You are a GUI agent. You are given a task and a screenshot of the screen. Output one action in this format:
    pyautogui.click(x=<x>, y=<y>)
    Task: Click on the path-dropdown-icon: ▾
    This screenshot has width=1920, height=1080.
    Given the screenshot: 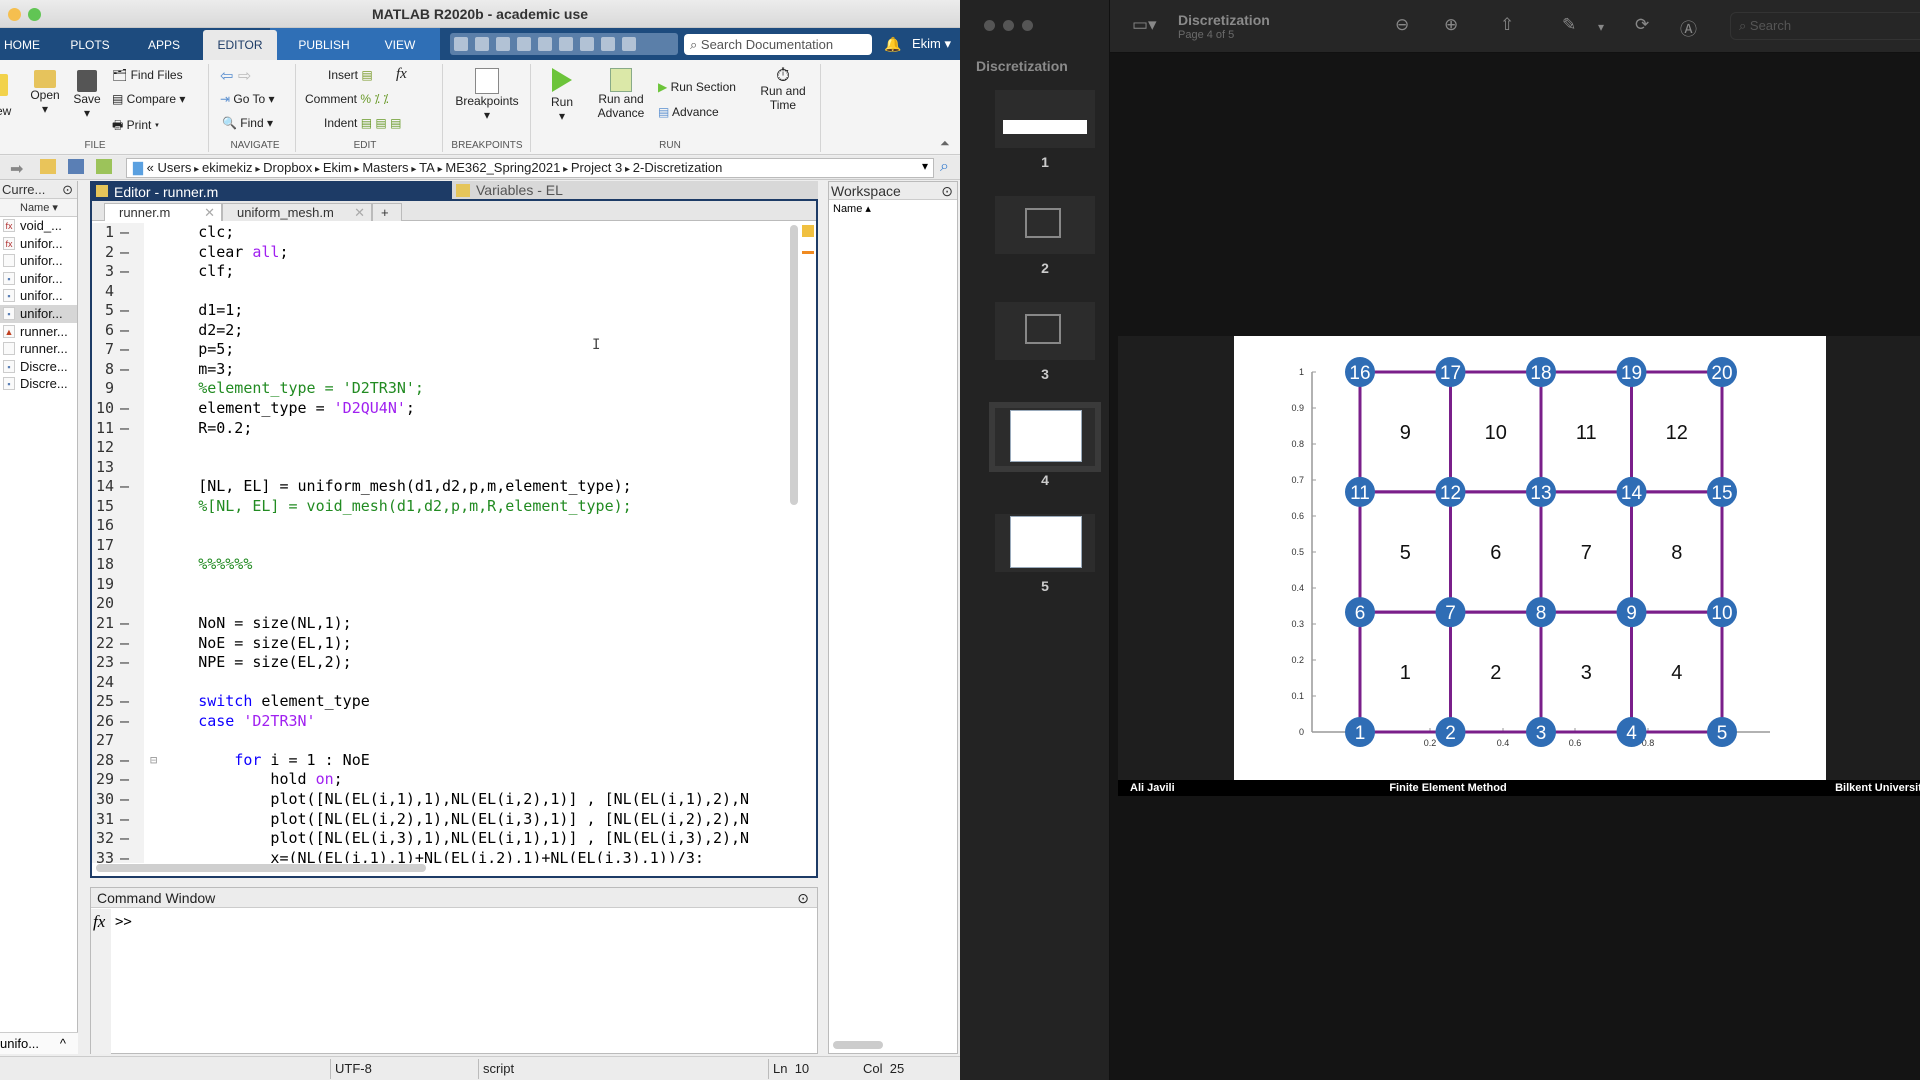 What is the action you would take?
    pyautogui.click(x=925, y=166)
    